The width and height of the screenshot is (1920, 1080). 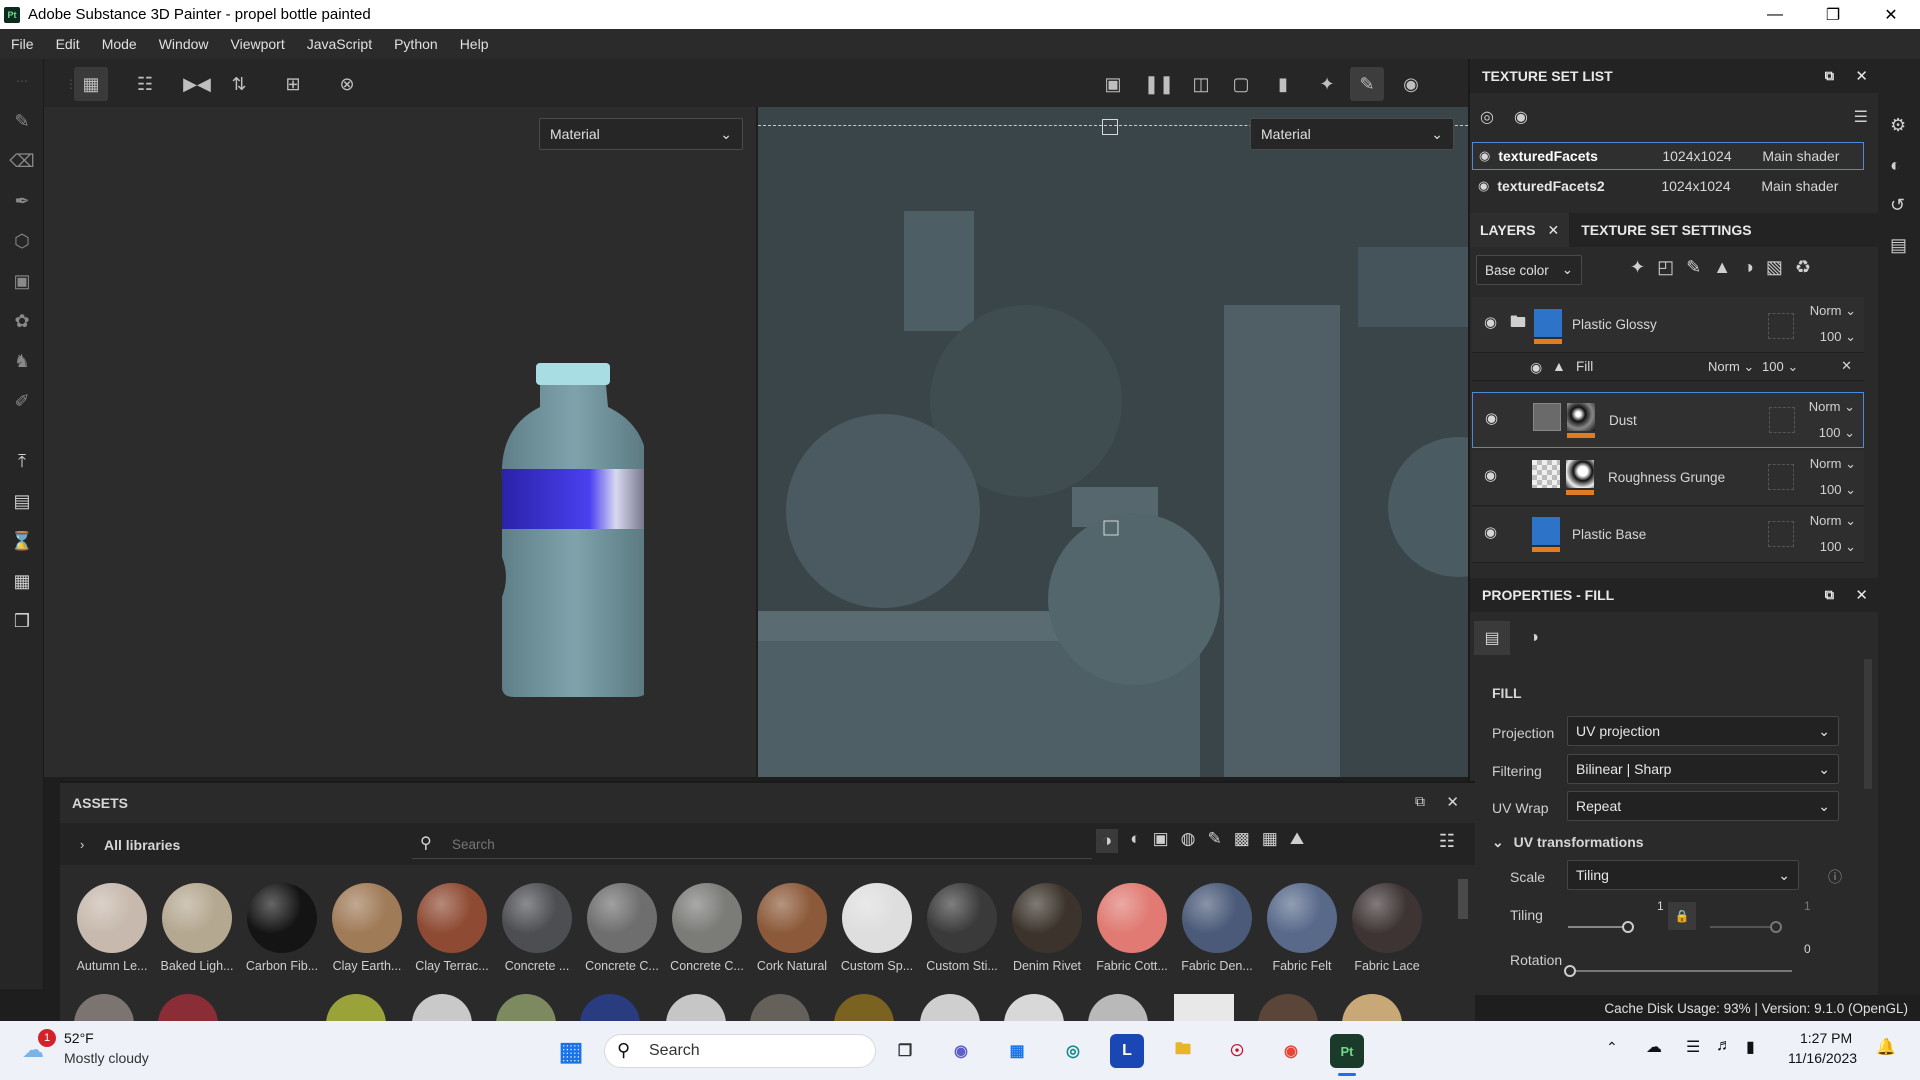 What do you see at coordinates (1668, 478) in the screenshot?
I see `layer-roughness-grunge: ◉ Roughness Grunge Norm ⌄ 100 ⌄` at bounding box center [1668, 478].